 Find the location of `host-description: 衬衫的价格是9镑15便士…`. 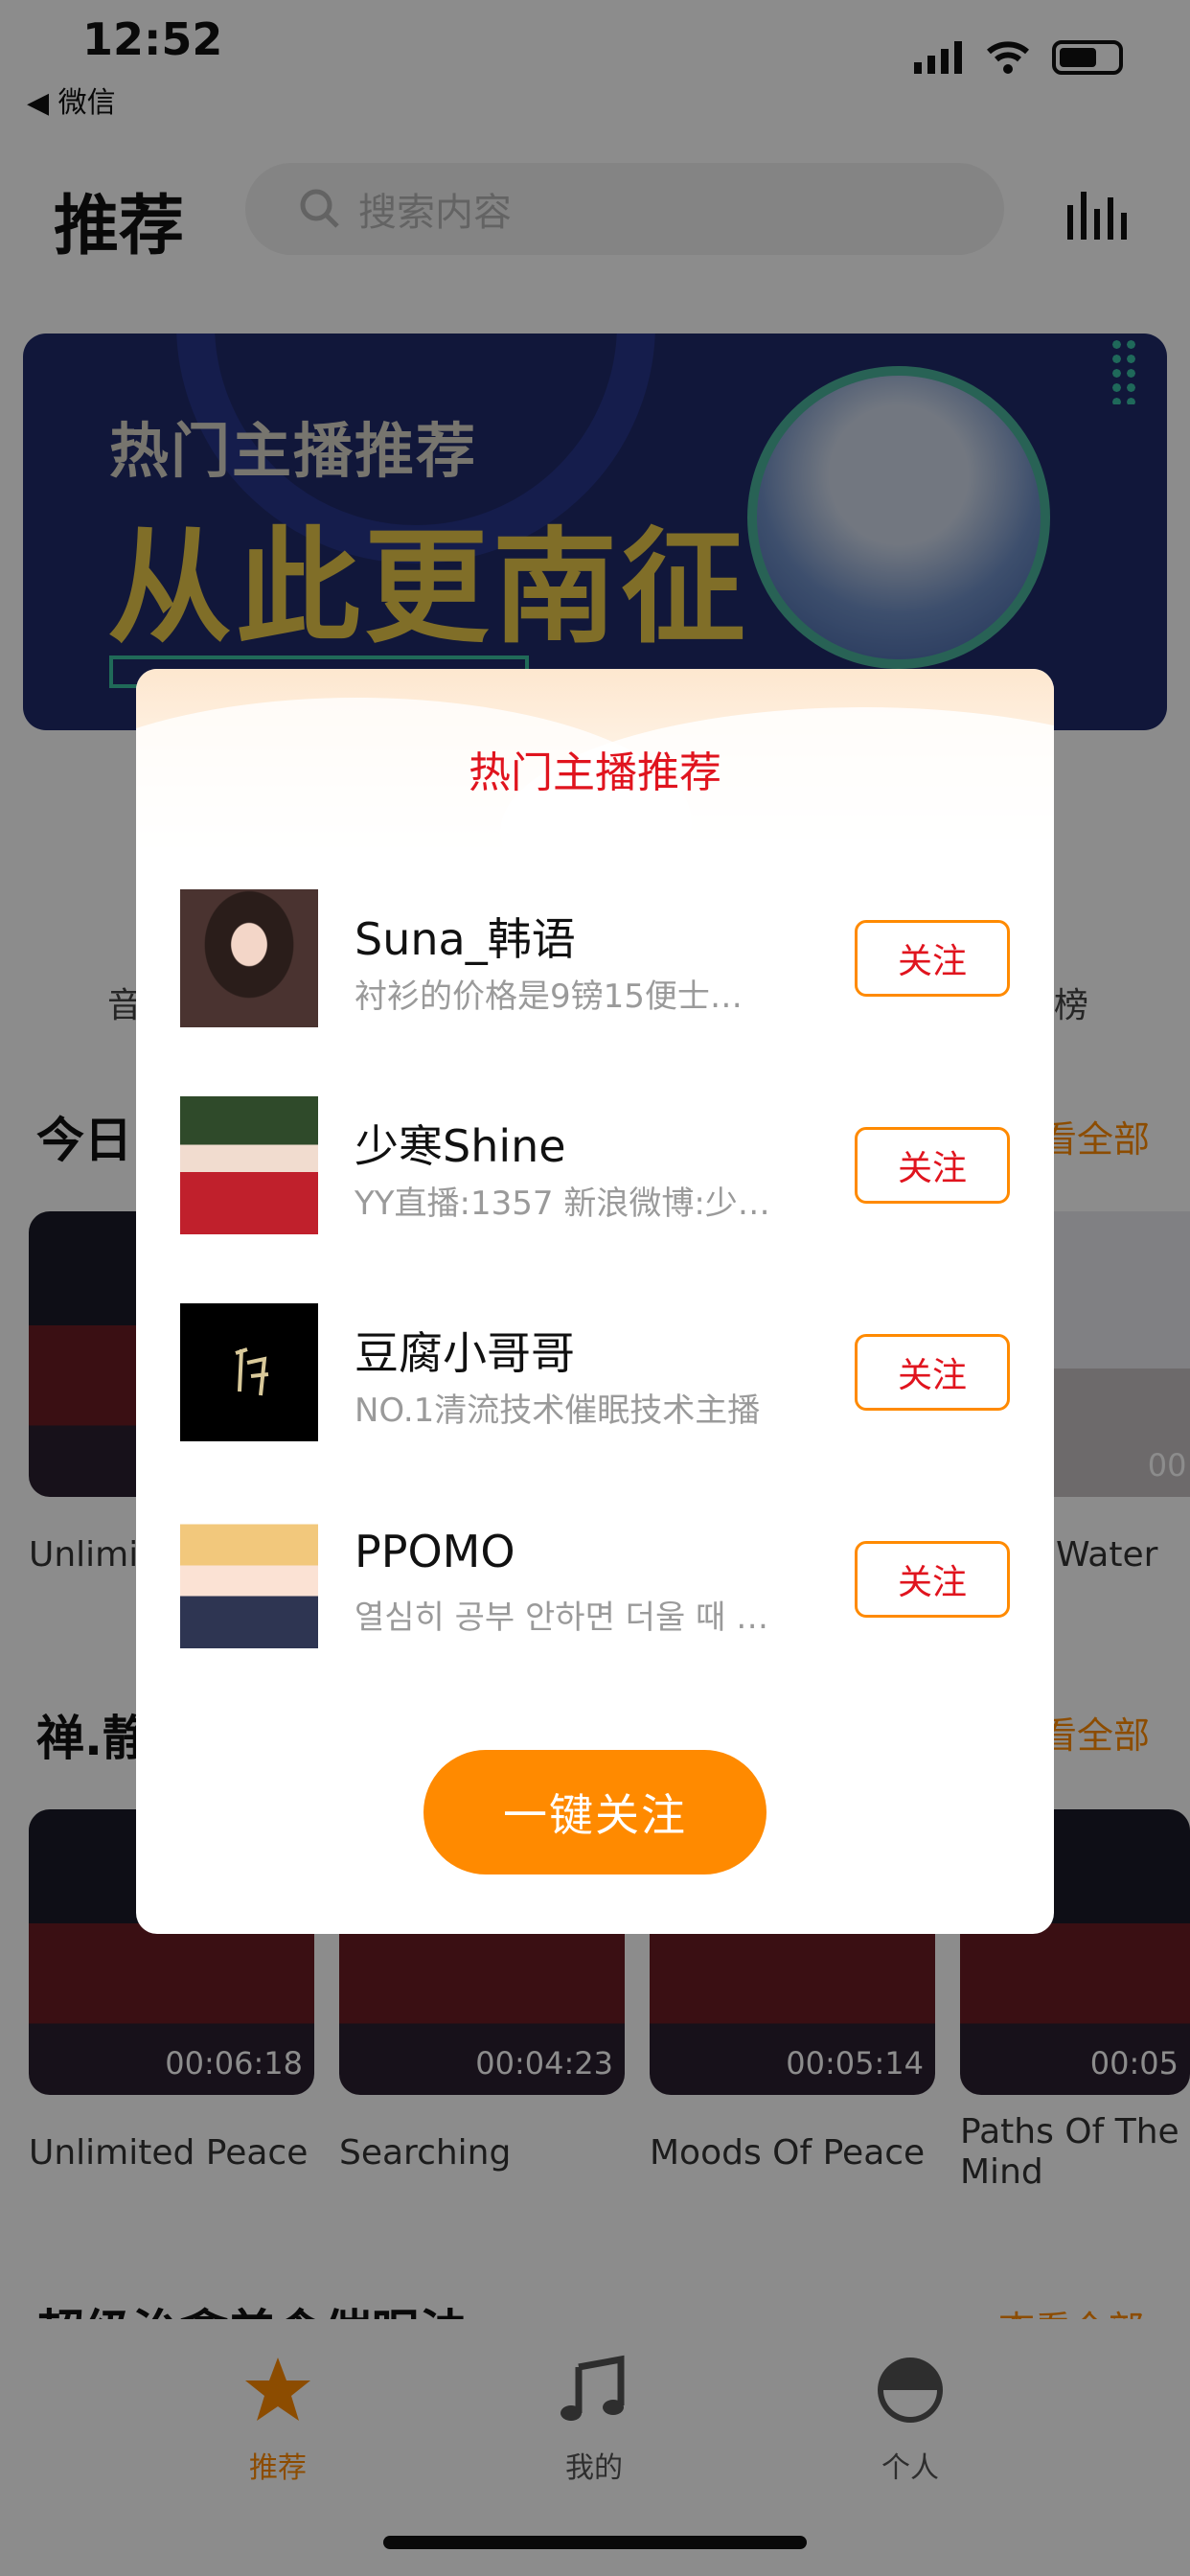

host-description: 衬衫的价格是9镑15便士… is located at coordinates (549, 997).